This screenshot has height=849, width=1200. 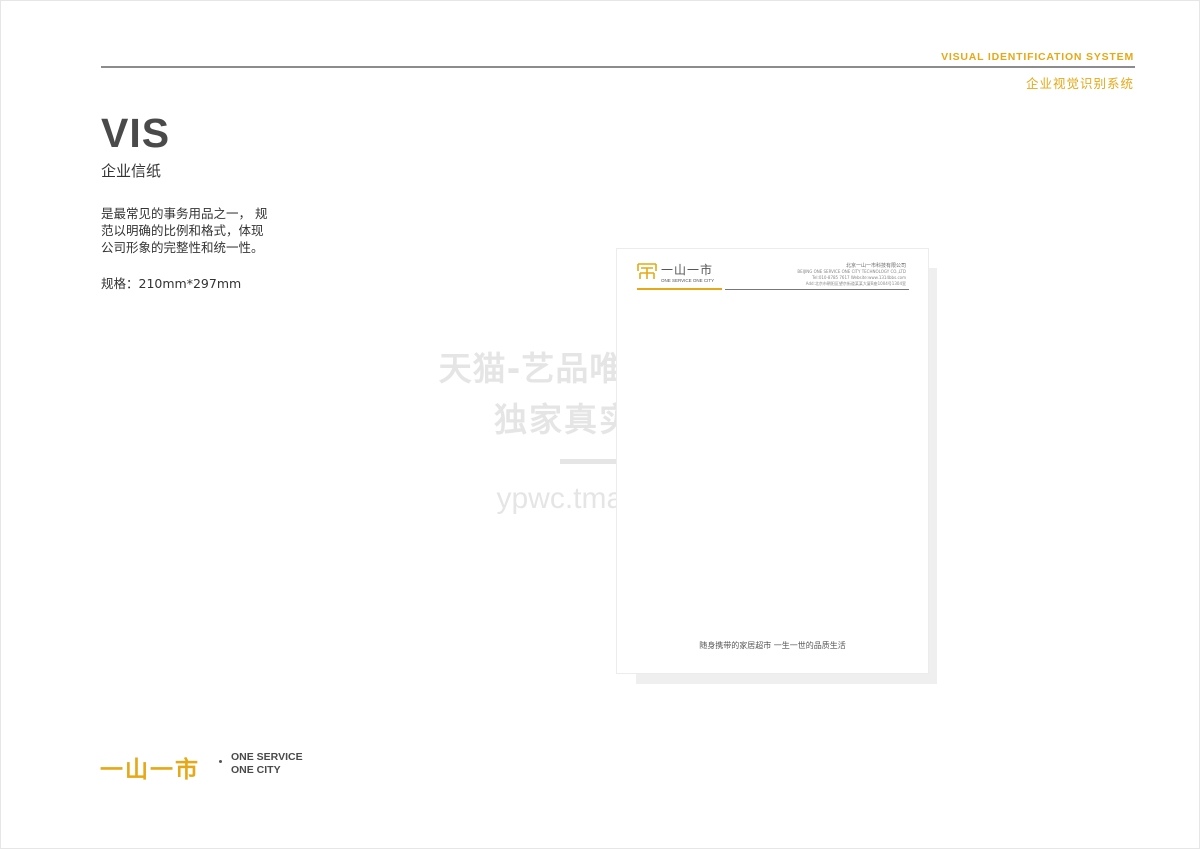 What do you see at coordinates (855, 283) in the screenshot?
I see `company-address: Add:北京市朝阳区望京街道某某大厦B座1004号1304室` at bounding box center [855, 283].